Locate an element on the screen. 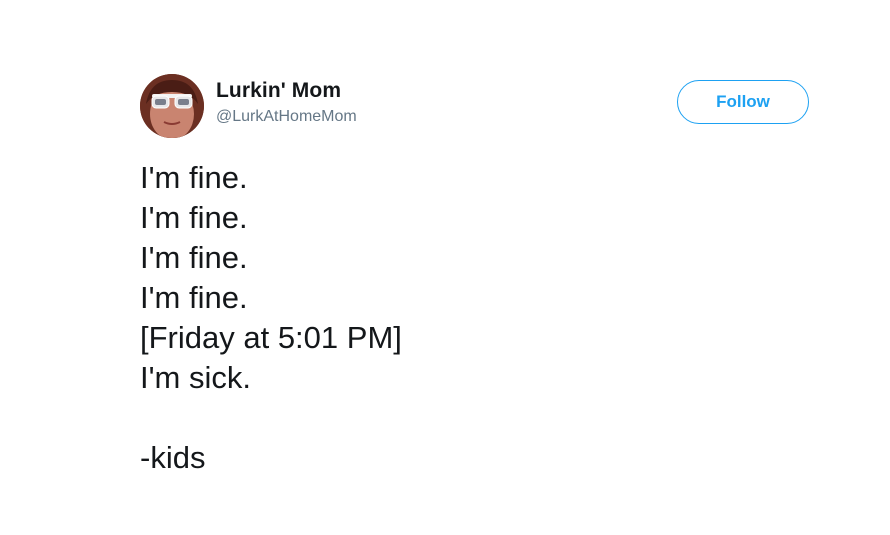  avatar-photo-icon is located at coordinates (172, 106).